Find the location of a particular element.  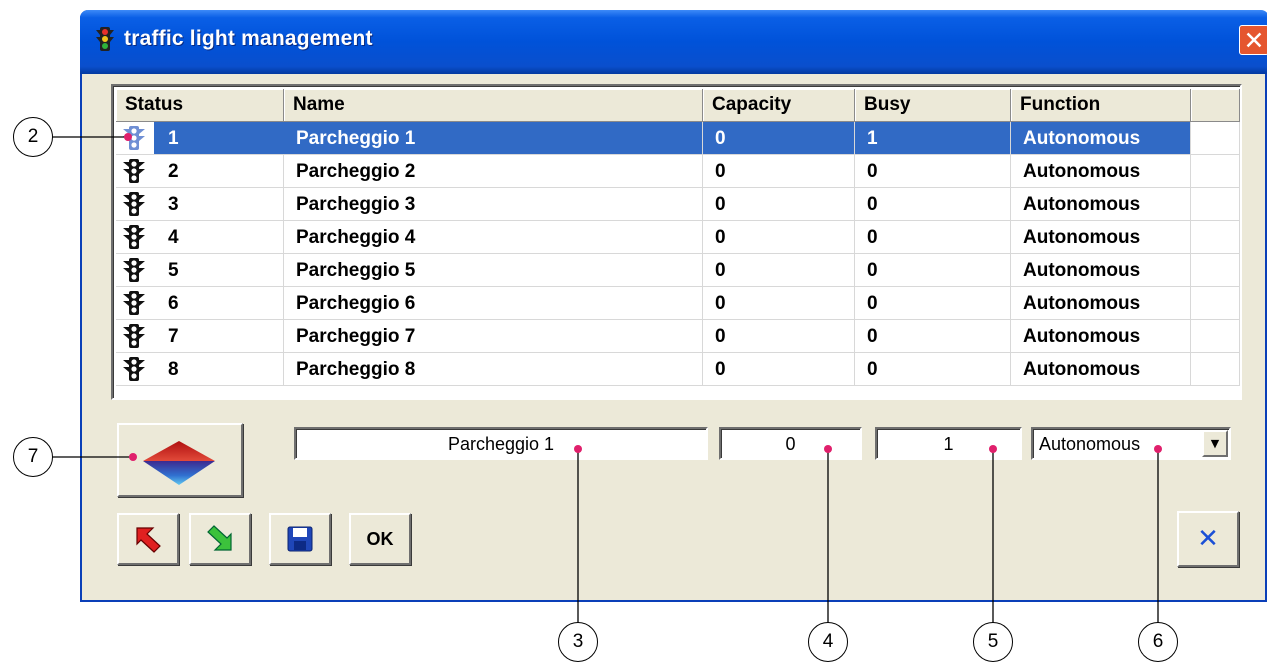

callout-7: 7 is located at coordinates (33, 457).